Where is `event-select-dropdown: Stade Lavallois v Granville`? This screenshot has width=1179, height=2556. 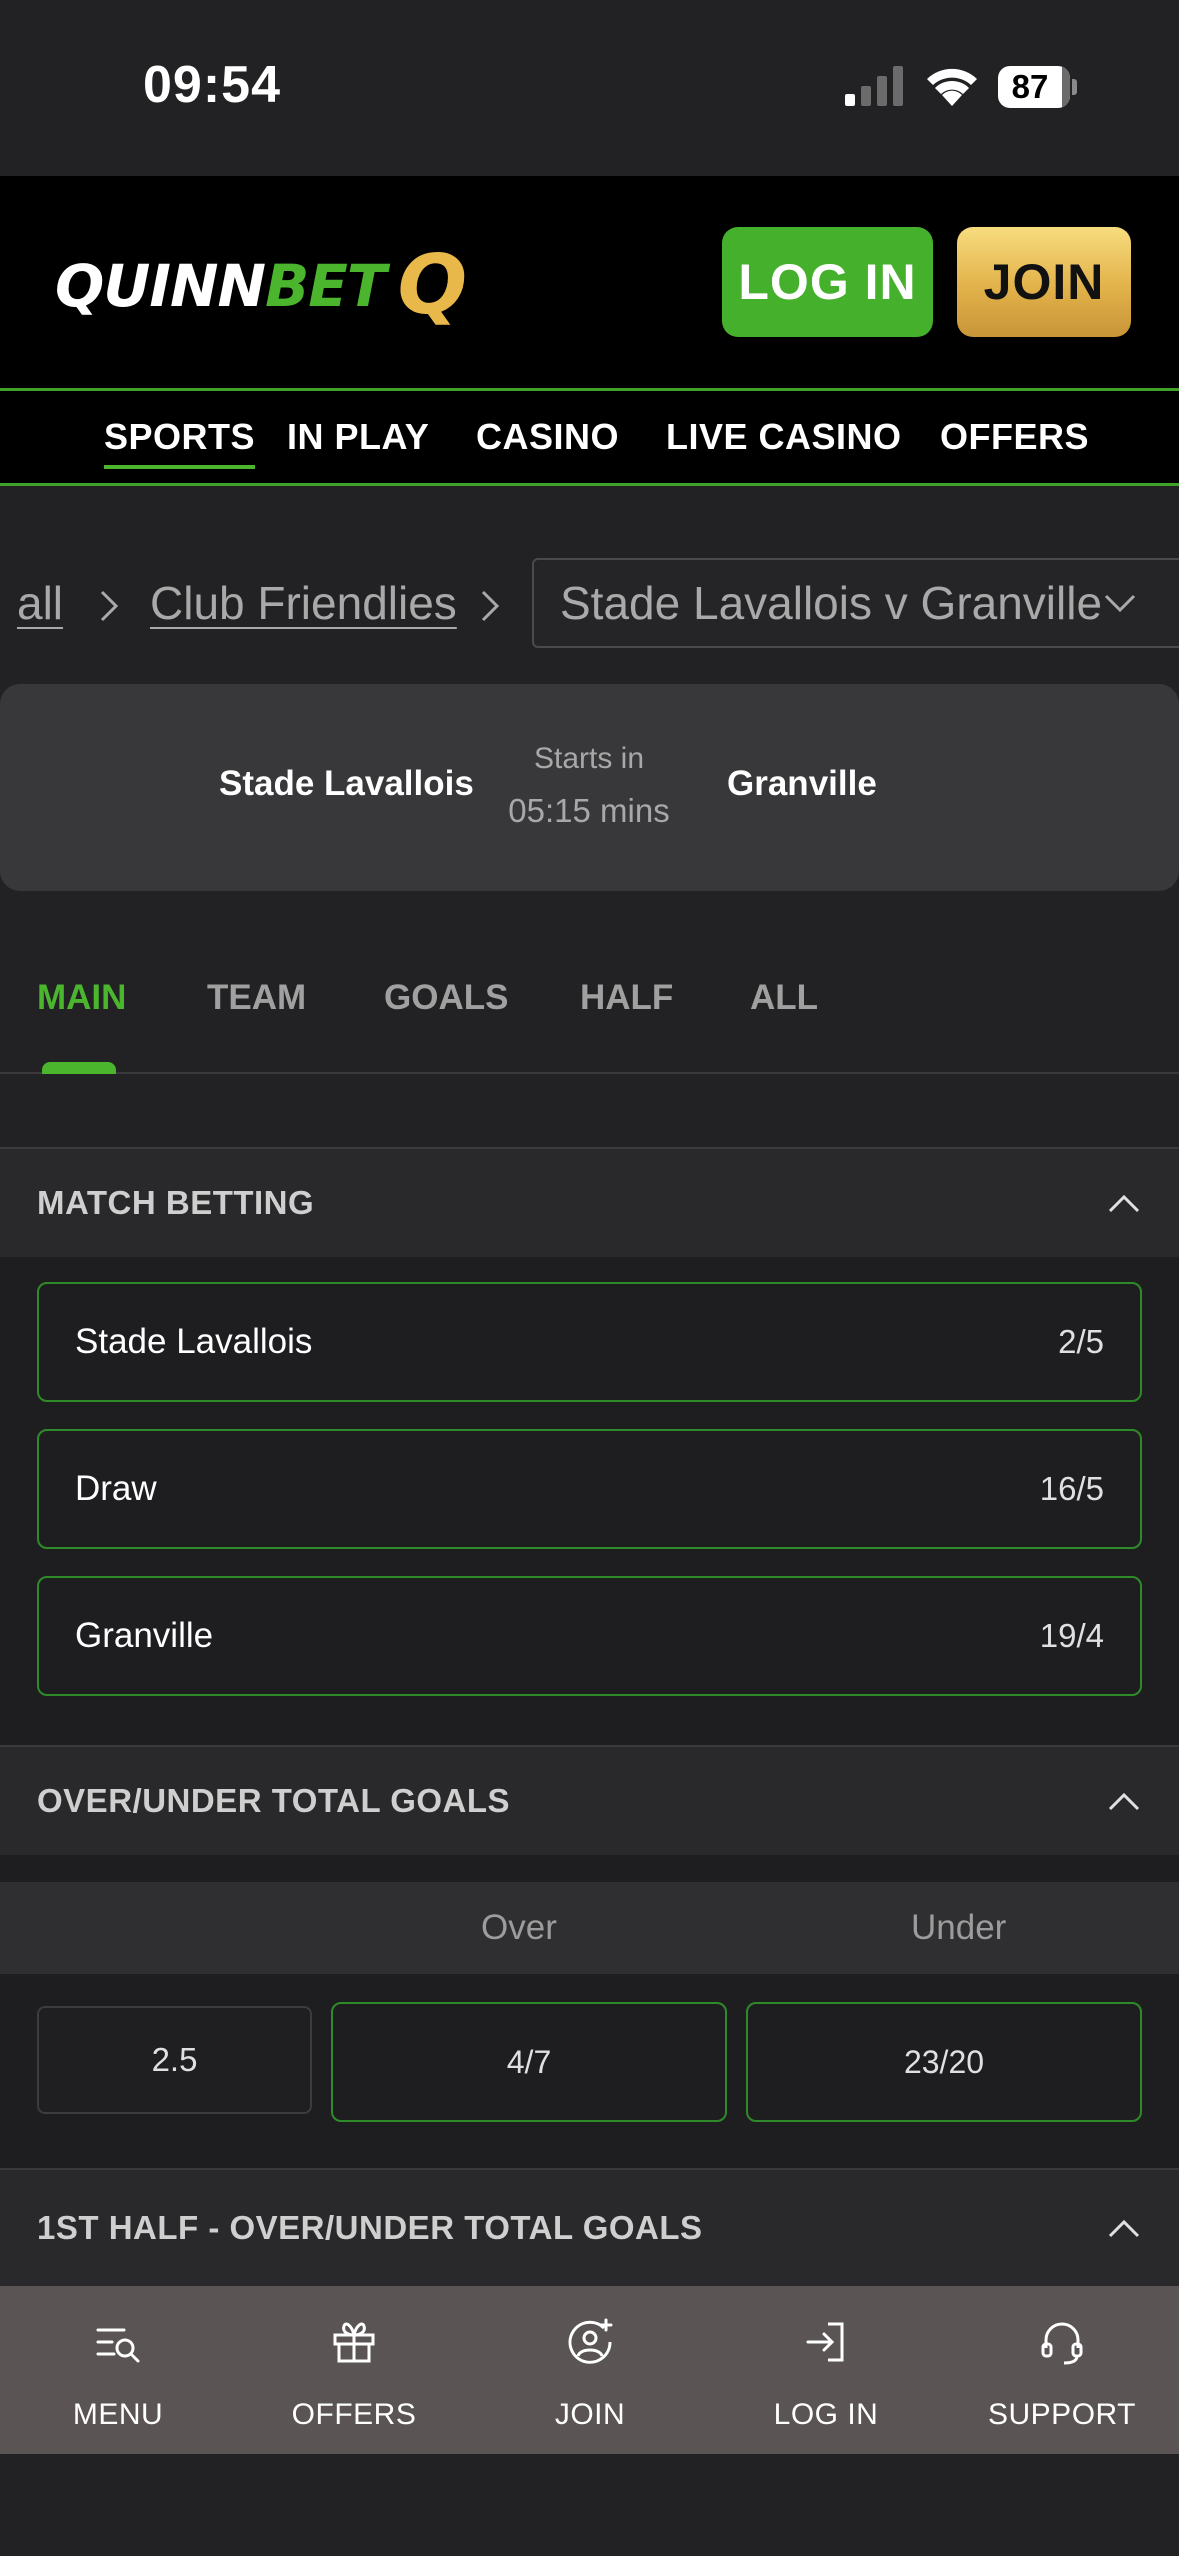 event-select-dropdown: Stade Lavallois v Granville is located at coordinates (855, 603).